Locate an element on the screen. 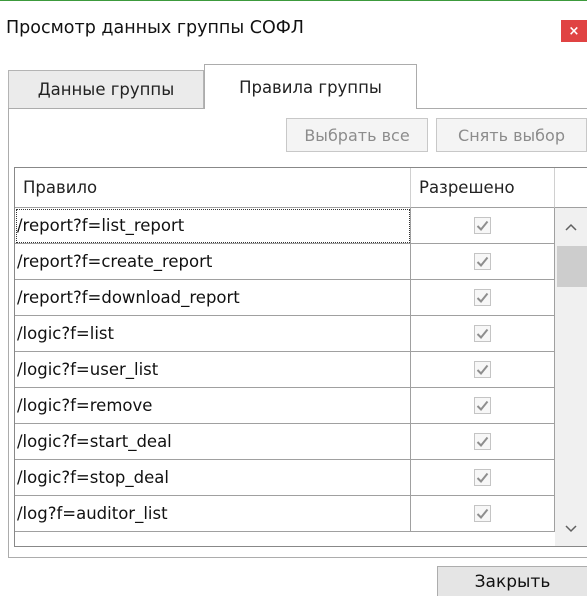 The image size is (587, 596). table-row: /report?f=list_report is located at coordinates (285, 226).